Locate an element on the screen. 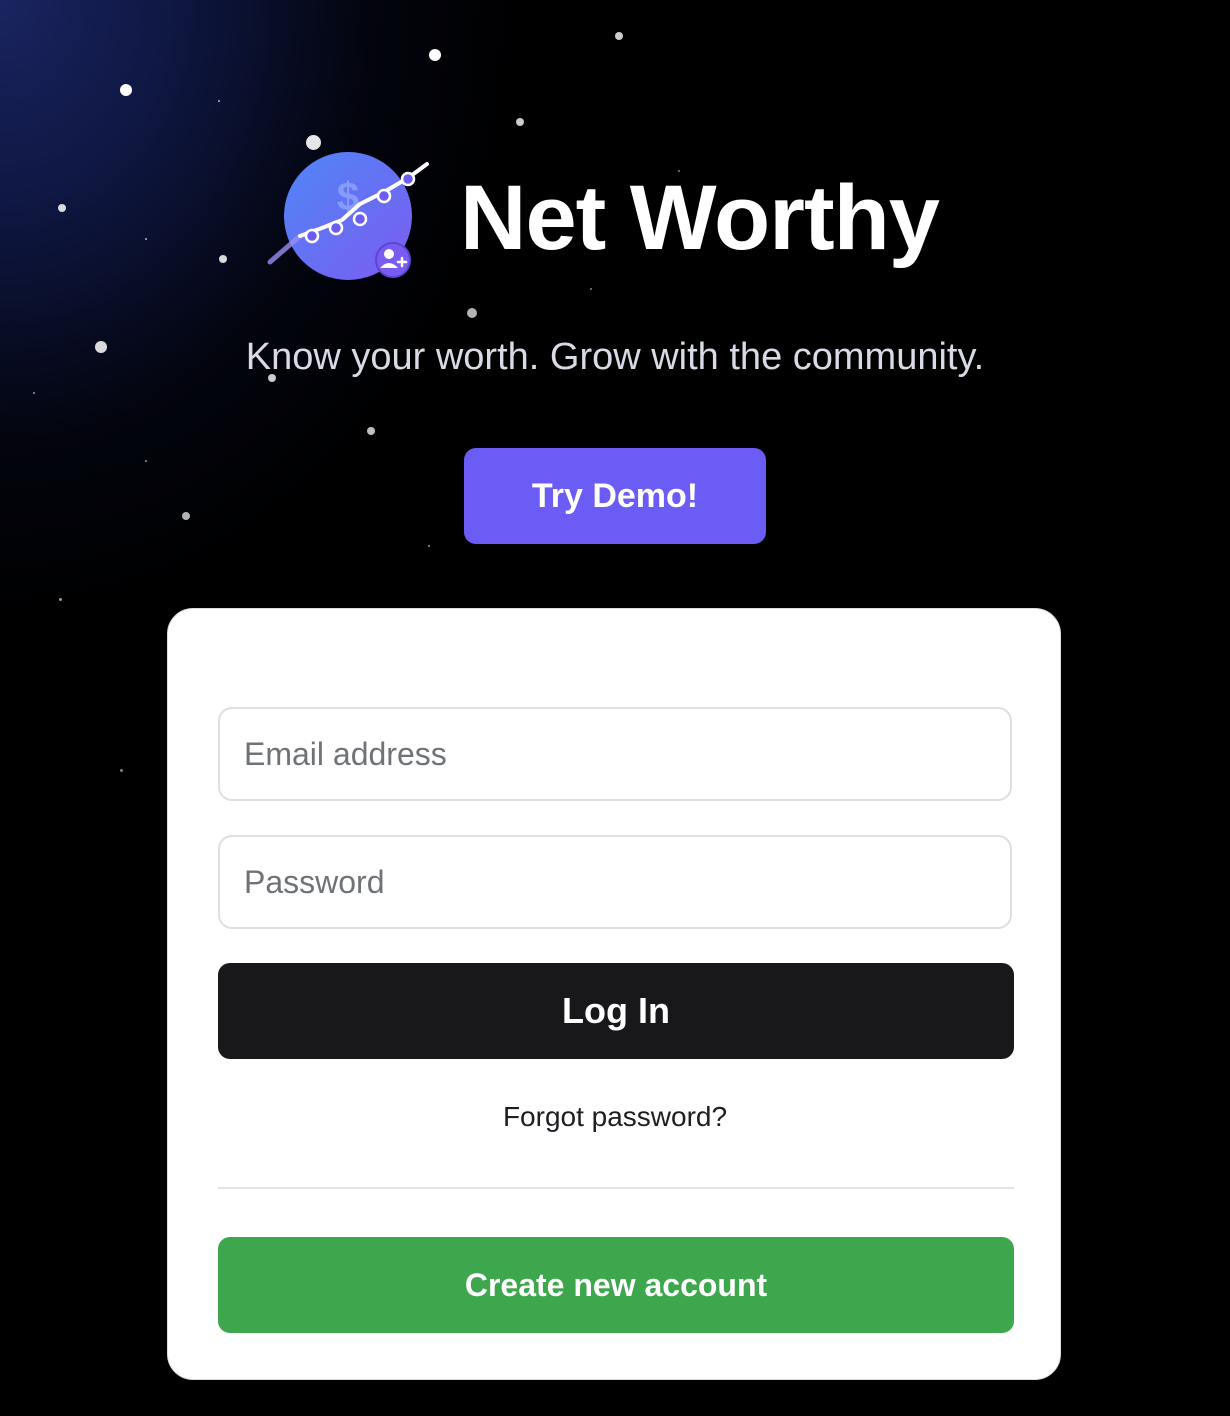 Image resolution: width=1230 pixels, height=1416 pixels. divider is located at coordinates (616, 1188).